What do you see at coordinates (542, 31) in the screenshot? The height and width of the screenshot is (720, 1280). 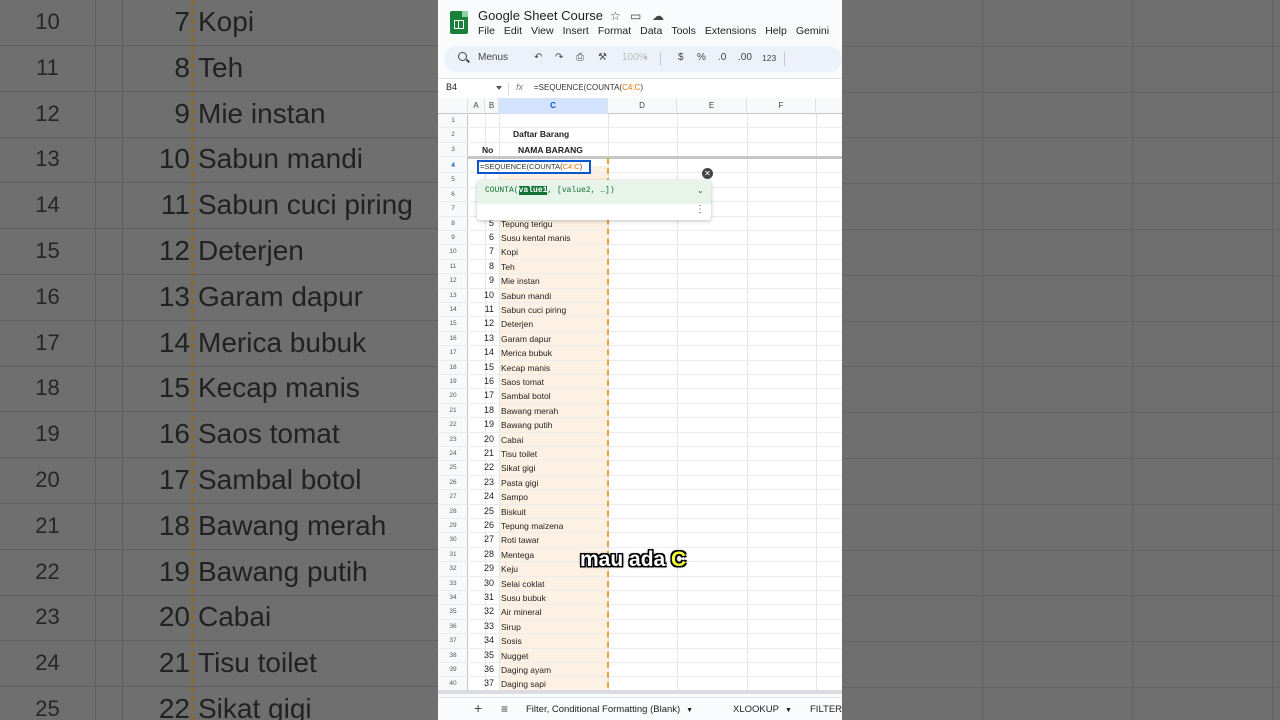 I see `menu-view: View` at bounding box center [542, 31].